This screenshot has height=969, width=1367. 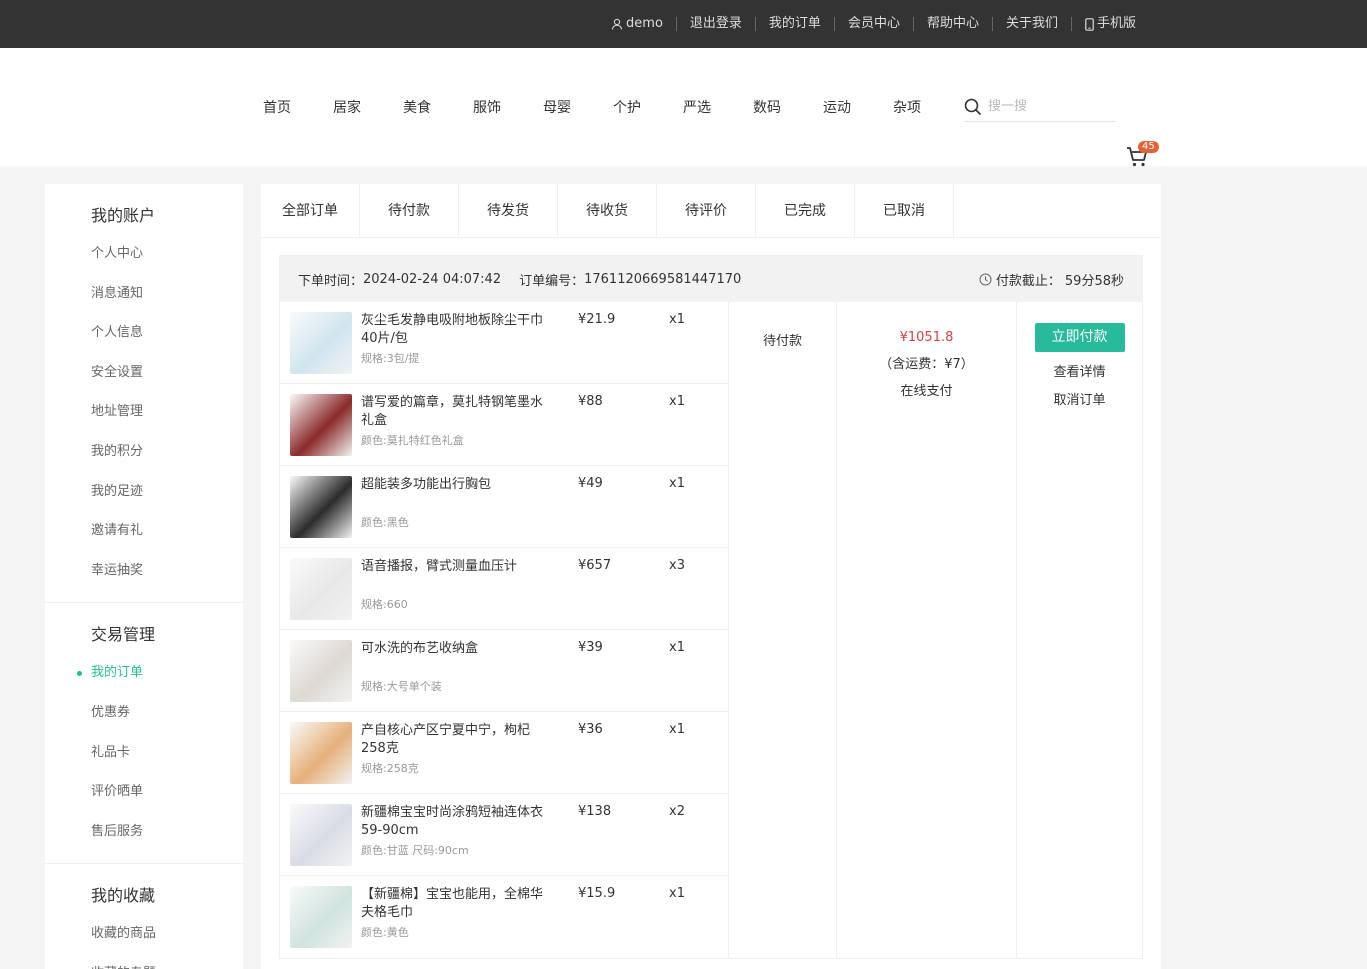 What do you see at coordinates (167, 531) in the screenshot?
I see `sidebar-item: 邀请有礼` at bounding box center [167, 531].